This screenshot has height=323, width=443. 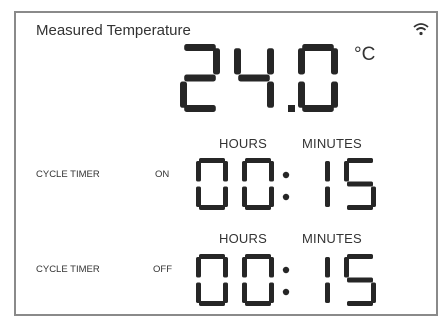 I want to click on off-timer-hours, so click(x=235, y=280).